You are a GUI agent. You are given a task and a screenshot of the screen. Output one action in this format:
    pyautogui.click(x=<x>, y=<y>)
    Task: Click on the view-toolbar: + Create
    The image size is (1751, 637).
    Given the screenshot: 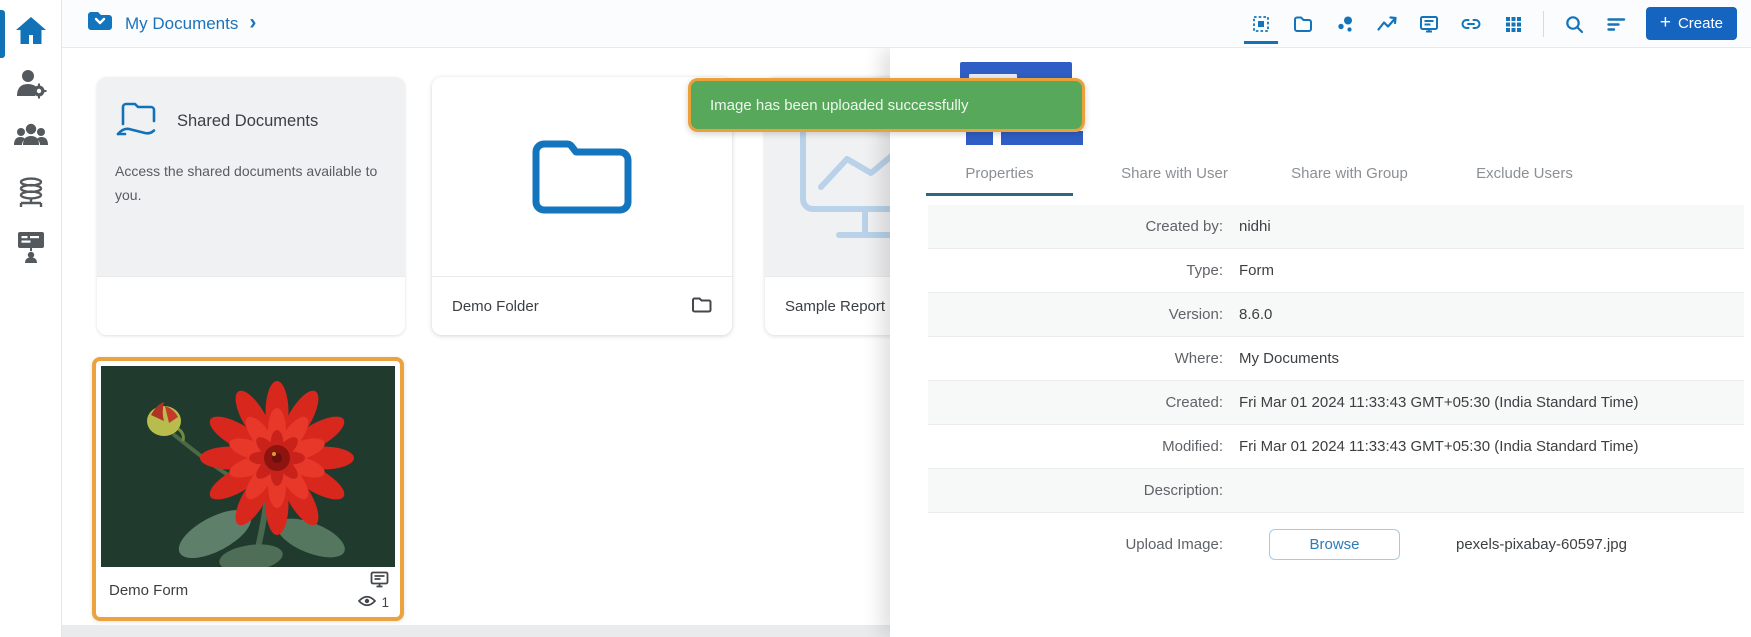 What is the action you would take?
    pyautogui.click(x=1497, y=25)
    